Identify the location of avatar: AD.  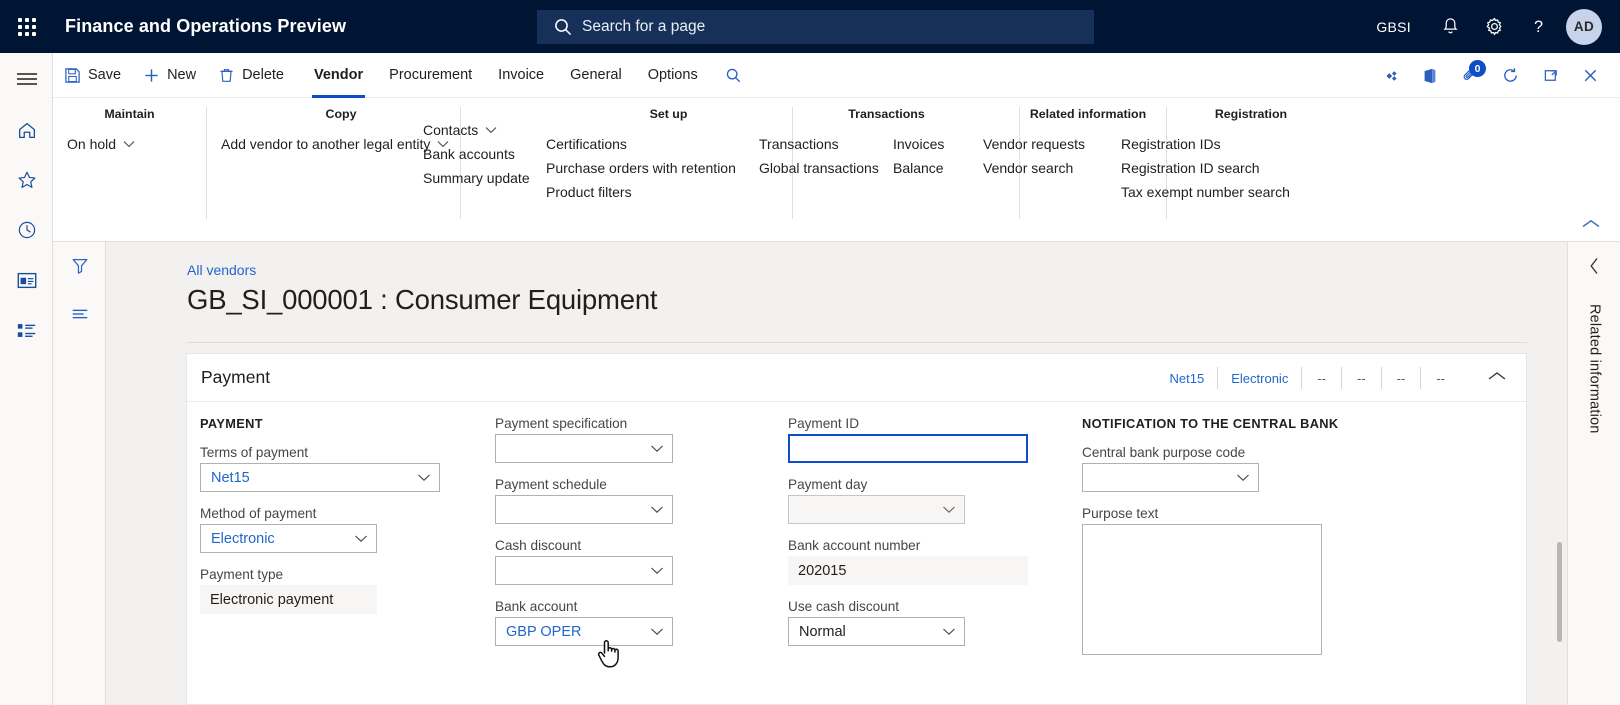
(1584, 26).